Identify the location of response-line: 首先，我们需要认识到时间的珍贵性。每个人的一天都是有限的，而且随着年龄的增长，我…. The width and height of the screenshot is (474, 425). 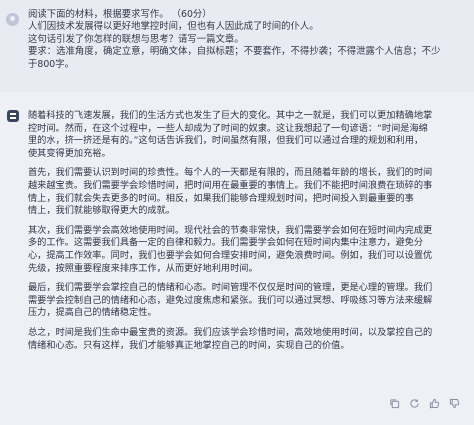
(230, 173).